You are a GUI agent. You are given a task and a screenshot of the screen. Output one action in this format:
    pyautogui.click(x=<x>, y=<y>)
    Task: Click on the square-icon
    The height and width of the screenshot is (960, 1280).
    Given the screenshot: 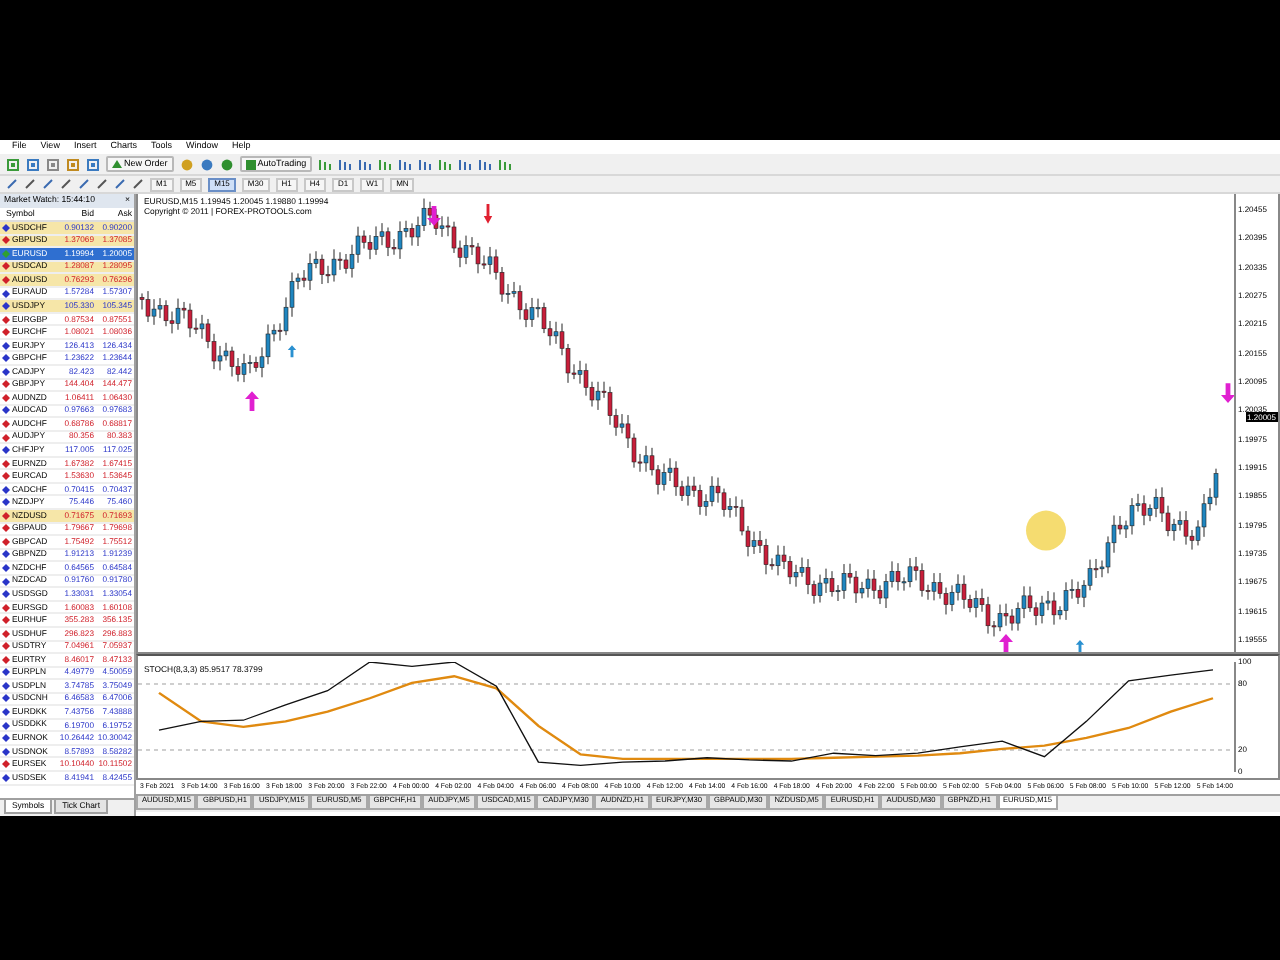 What is the action you would take?
    pyautogui.click(x=250, y=164)
    